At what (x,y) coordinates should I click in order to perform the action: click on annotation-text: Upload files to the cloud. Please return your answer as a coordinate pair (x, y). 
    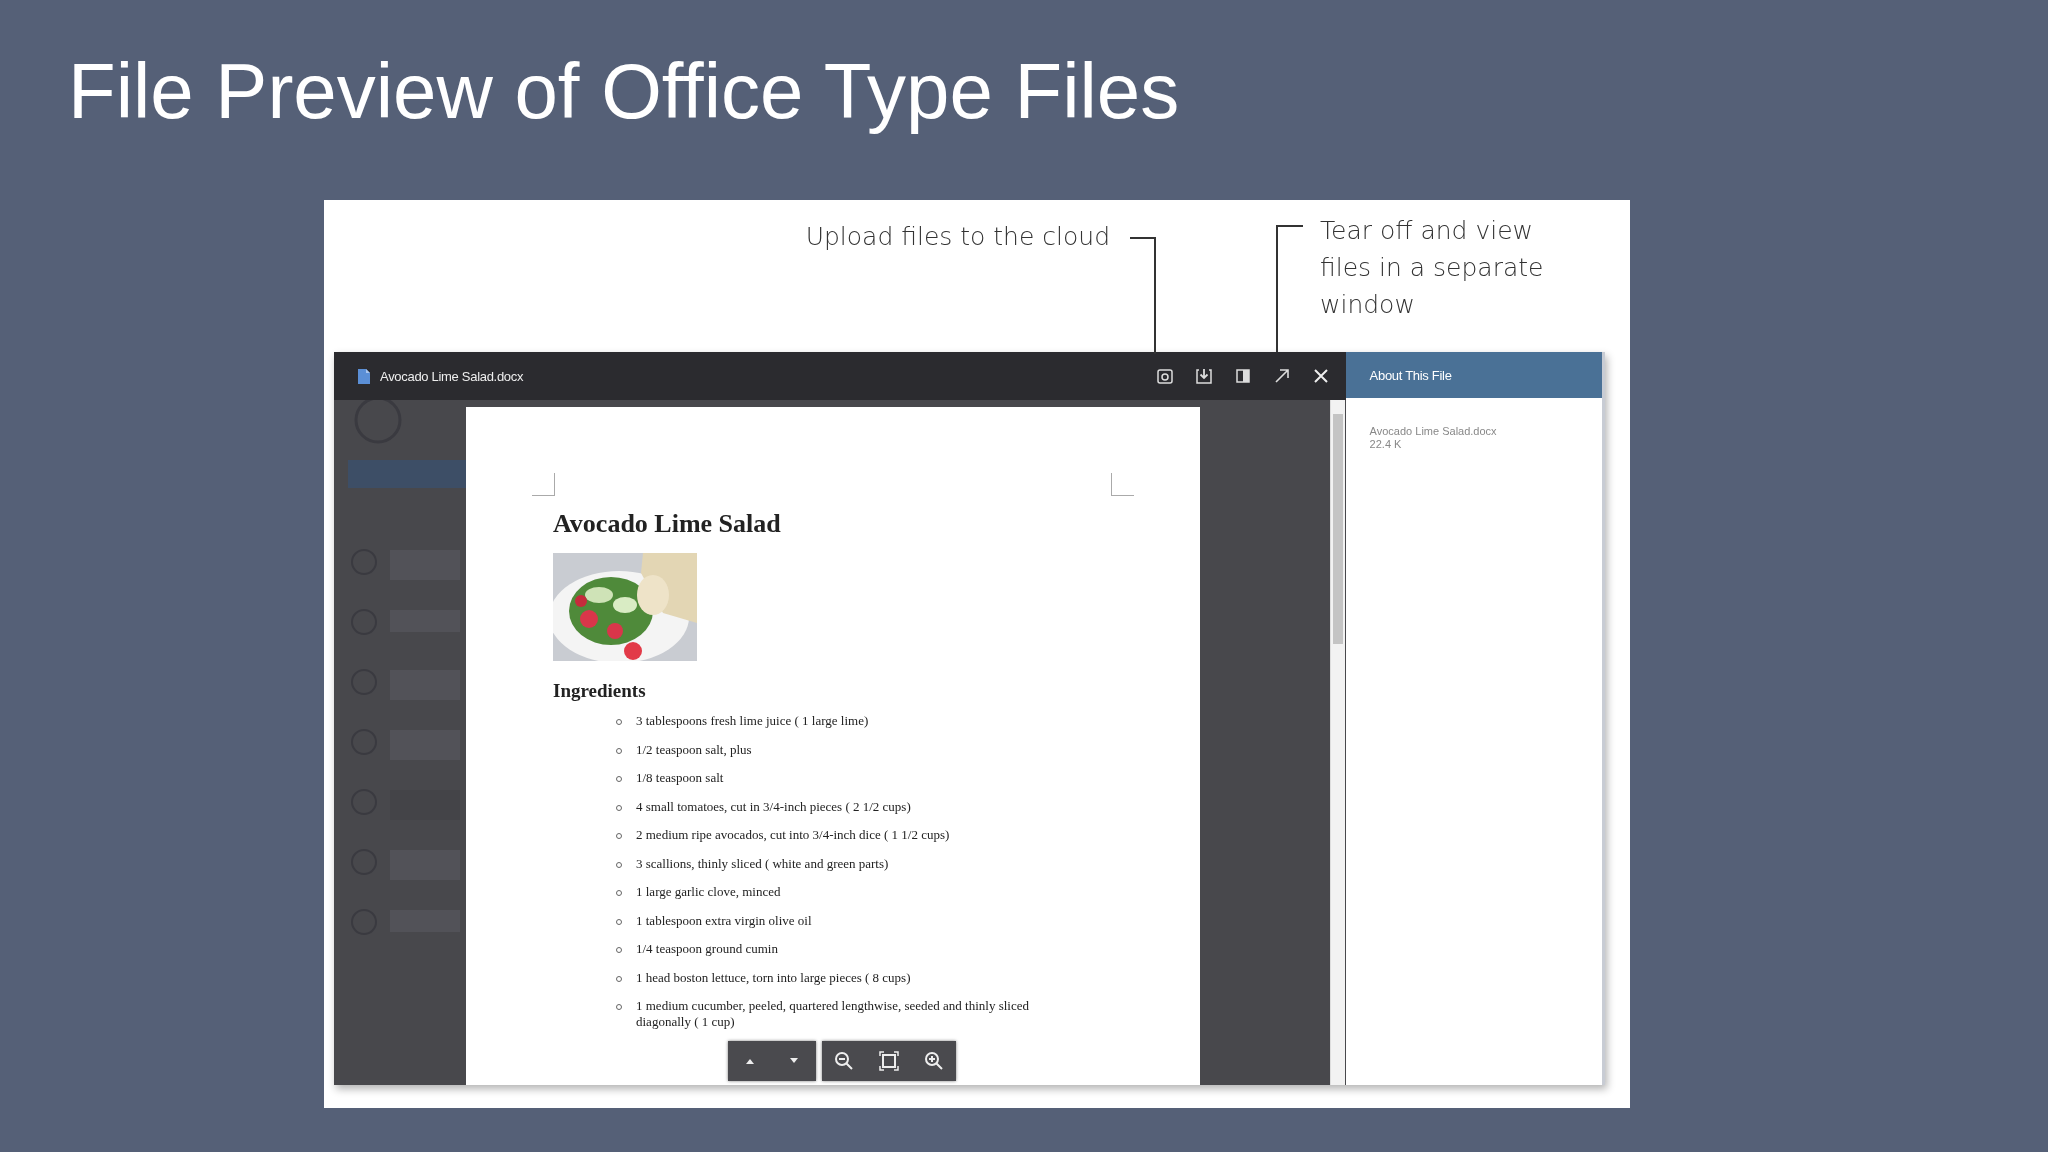
    Looking at the image, I should click on (957, 237).